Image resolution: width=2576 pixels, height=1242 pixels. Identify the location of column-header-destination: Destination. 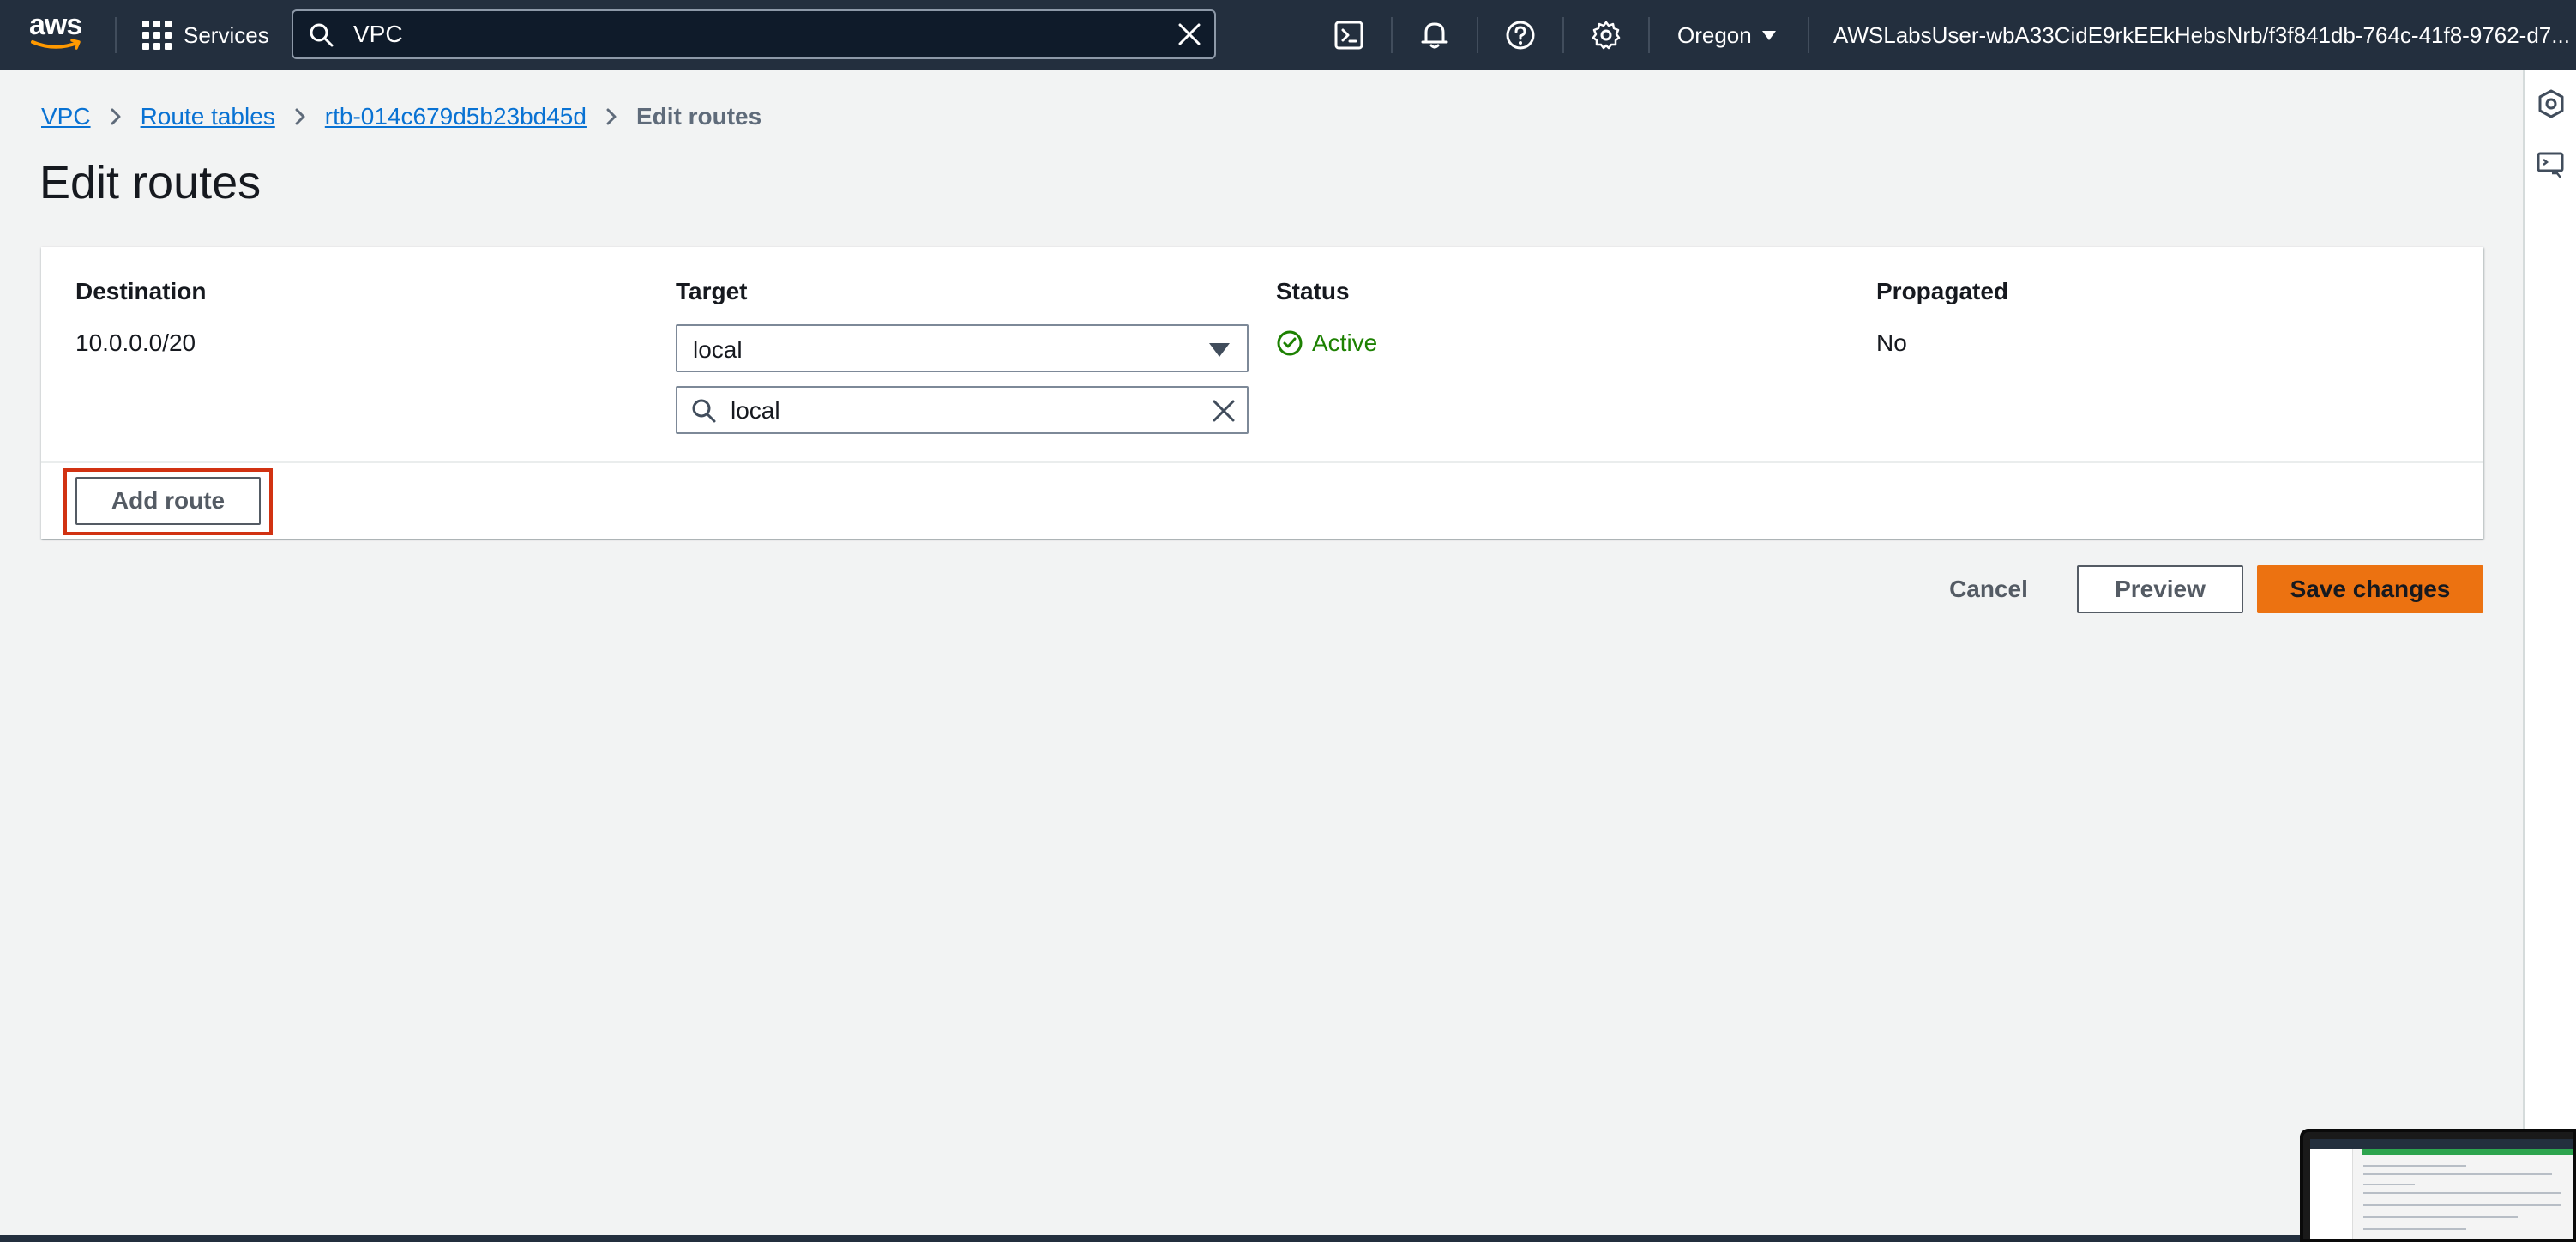
(141, 291).